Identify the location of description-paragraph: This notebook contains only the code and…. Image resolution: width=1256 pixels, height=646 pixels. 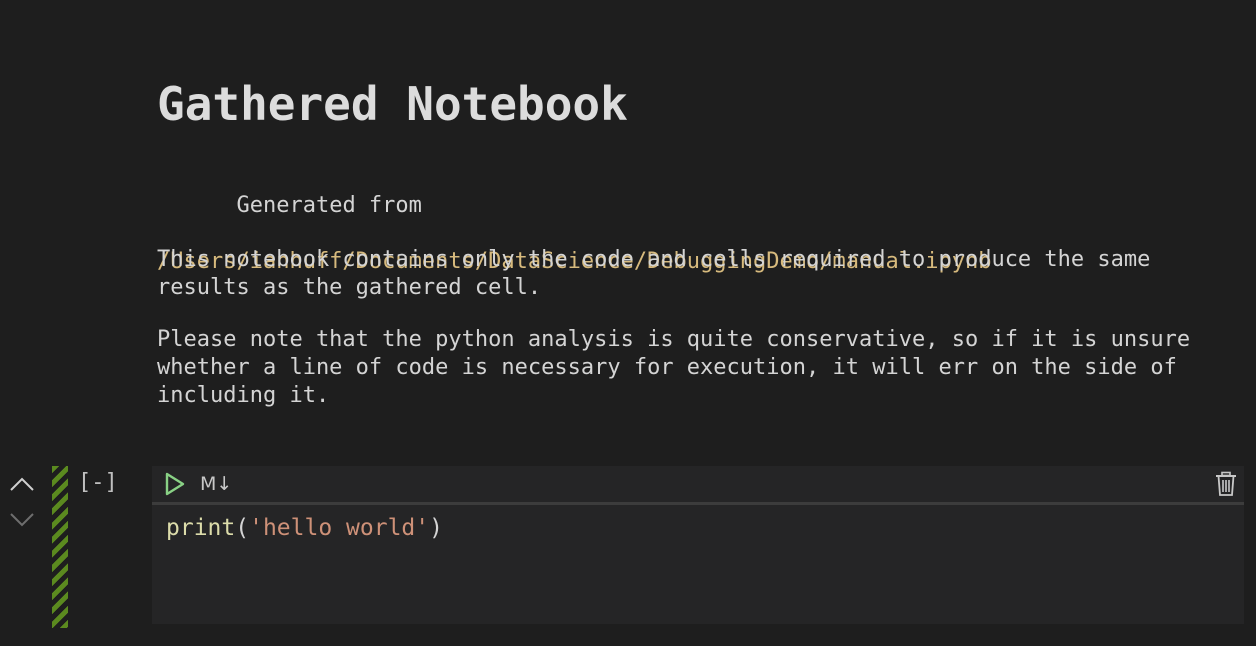
(660, 273).